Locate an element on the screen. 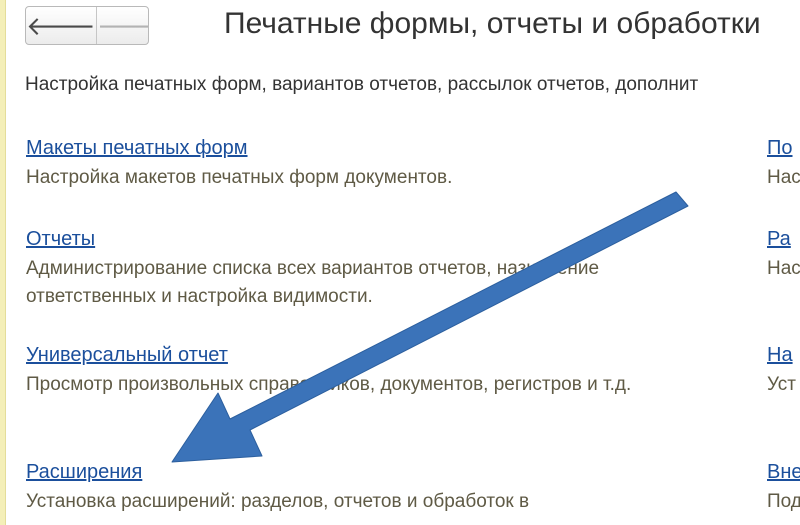 Image resolution: width=800 pixels, height=525 pixels. back-button: 🡐 is located at coordinates (61, 25).